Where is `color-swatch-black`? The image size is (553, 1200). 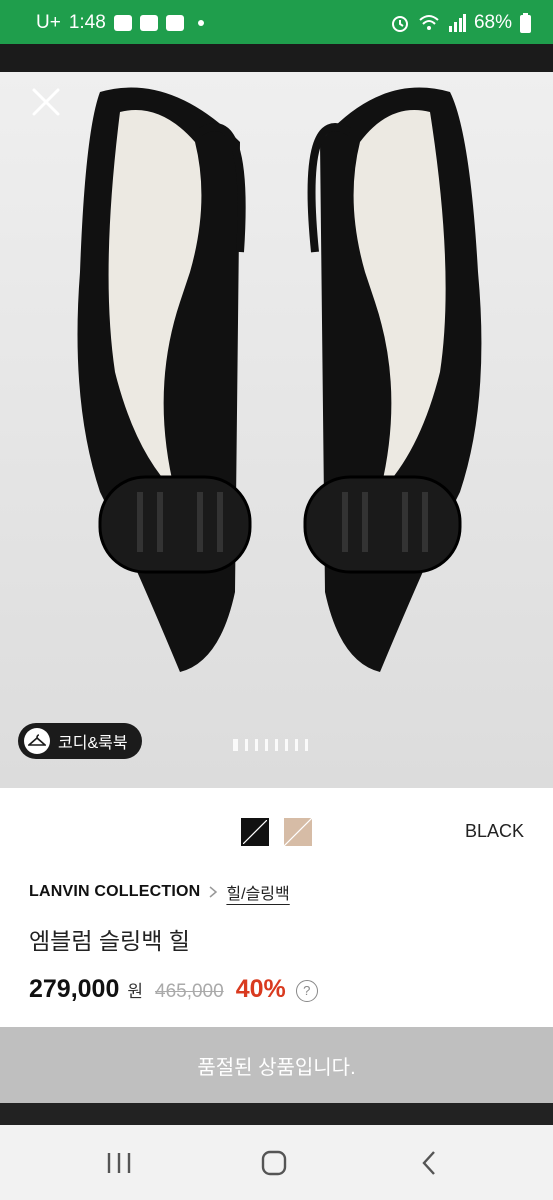 color-swatch-black is located at coordinates (255, 832).